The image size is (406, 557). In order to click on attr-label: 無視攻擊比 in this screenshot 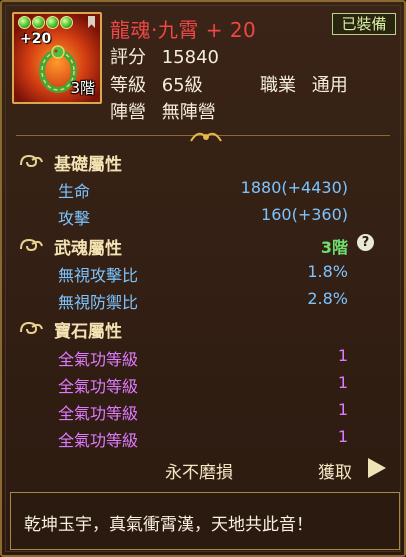, I will do `click(98, 275)`.